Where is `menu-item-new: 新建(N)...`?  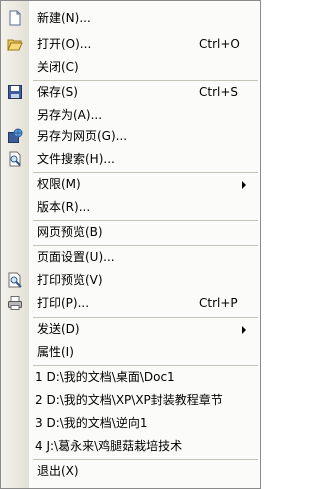
menu-item-new: 新建(N)... is located at coordinates (130, 18).